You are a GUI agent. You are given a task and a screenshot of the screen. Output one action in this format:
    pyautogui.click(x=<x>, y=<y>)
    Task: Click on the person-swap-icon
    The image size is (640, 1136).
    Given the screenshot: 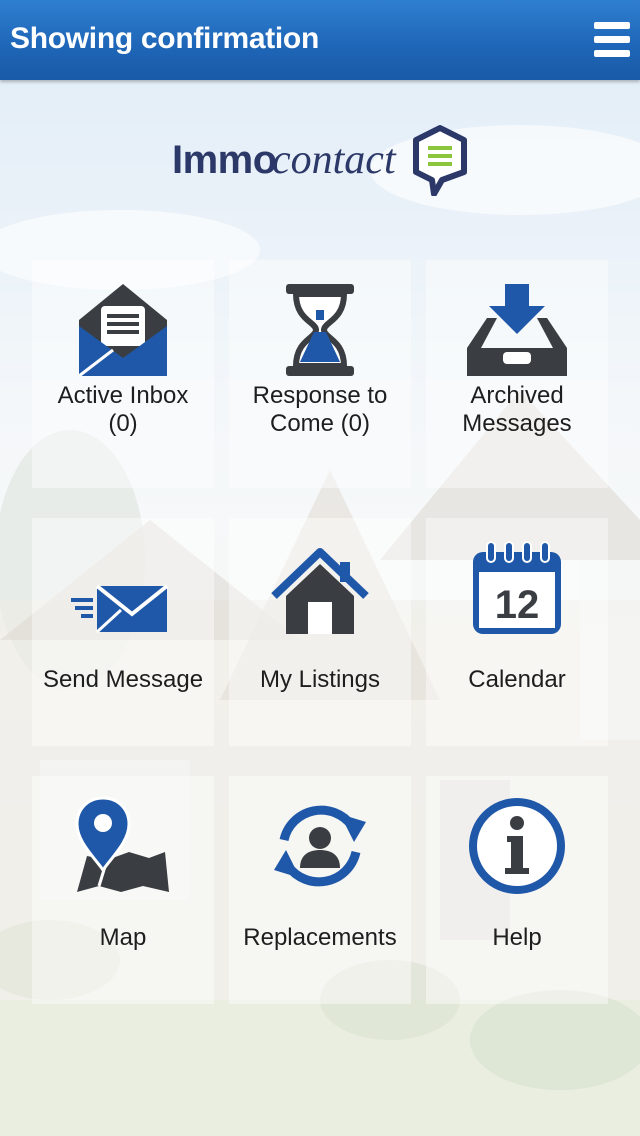 What is the action you would take?
    pyautogui.click(x=320, y=846)
    